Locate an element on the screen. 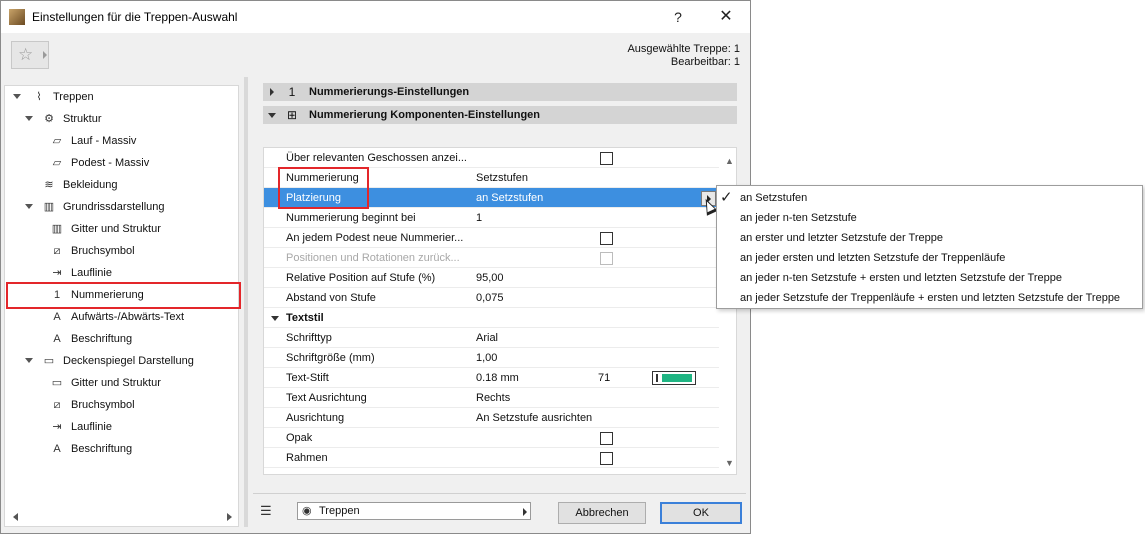 The width and height of the screenshot is (1145, 534). scroll-up-icon: ▲ is located at coordinates (729, 161).